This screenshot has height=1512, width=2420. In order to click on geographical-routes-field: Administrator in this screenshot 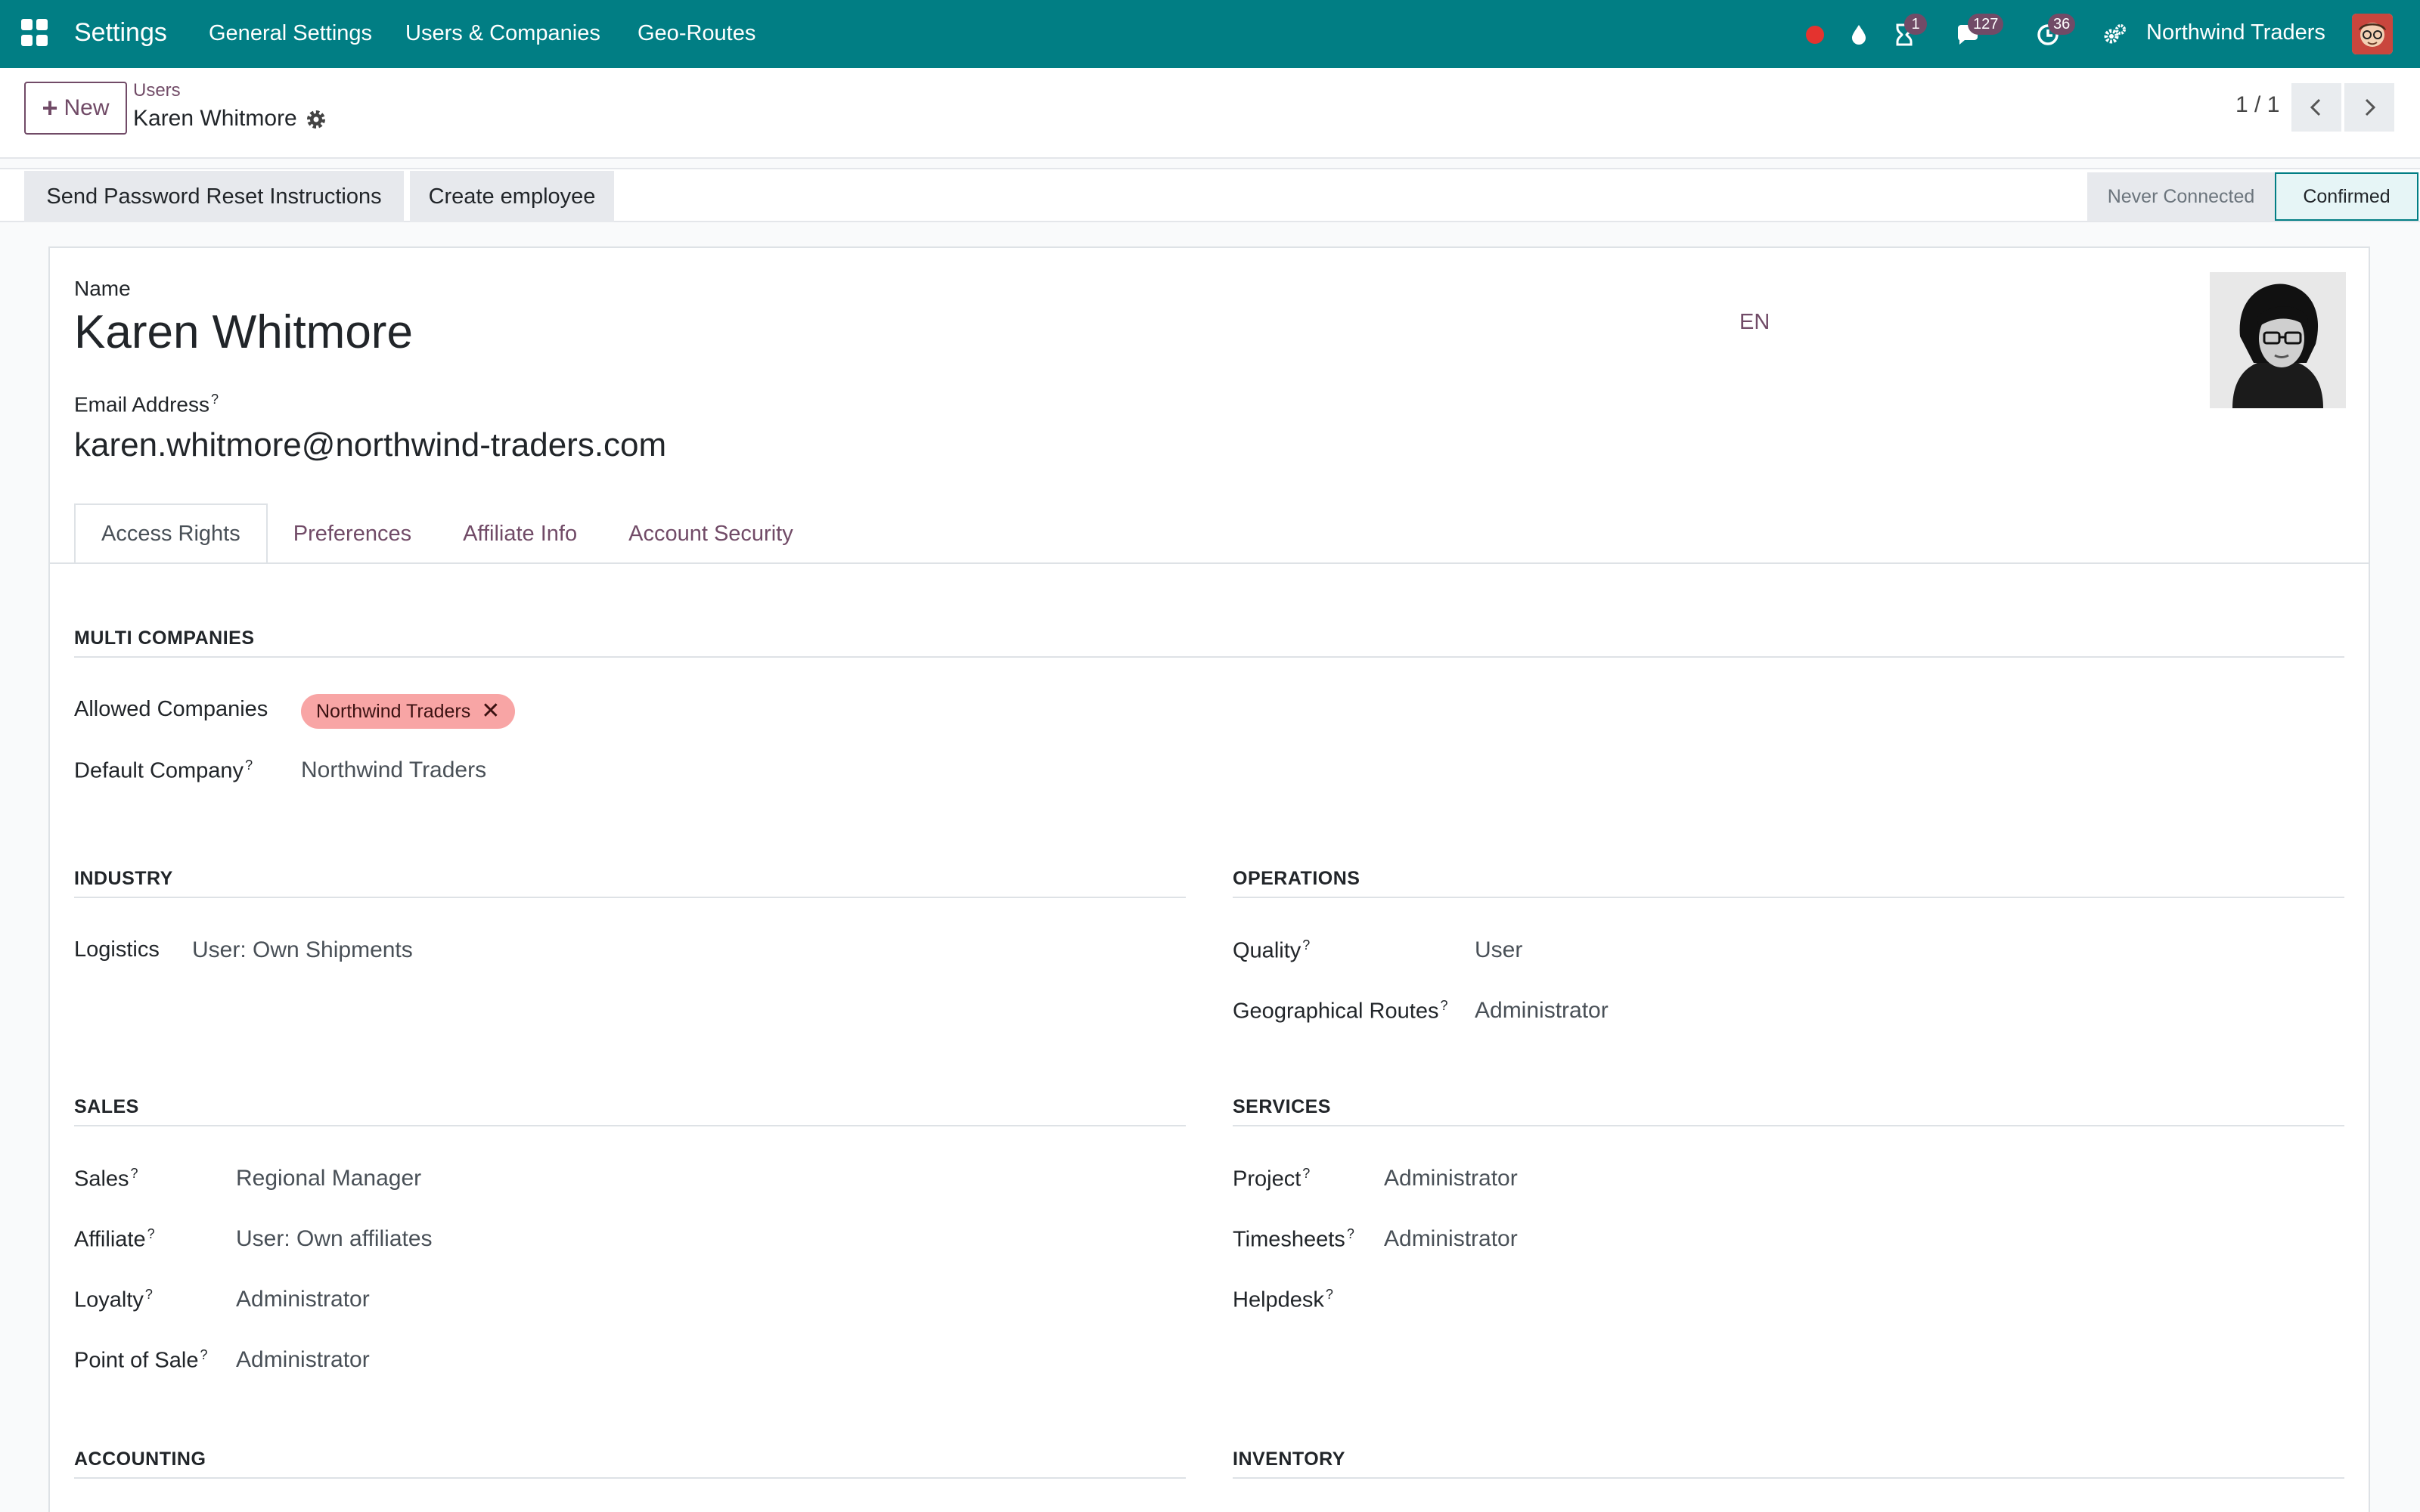, I will do `click(1542, 1011)`.